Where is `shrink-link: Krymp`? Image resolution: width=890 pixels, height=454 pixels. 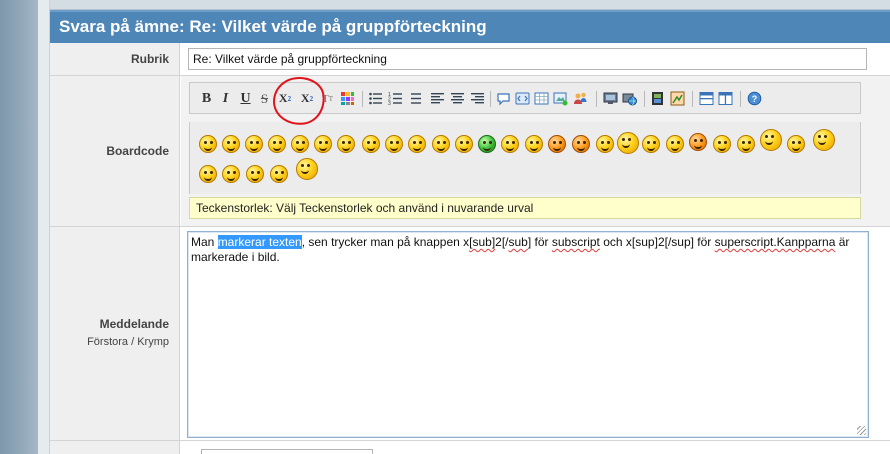
shrink-link: Krymp is located at coordinates (153, 342).